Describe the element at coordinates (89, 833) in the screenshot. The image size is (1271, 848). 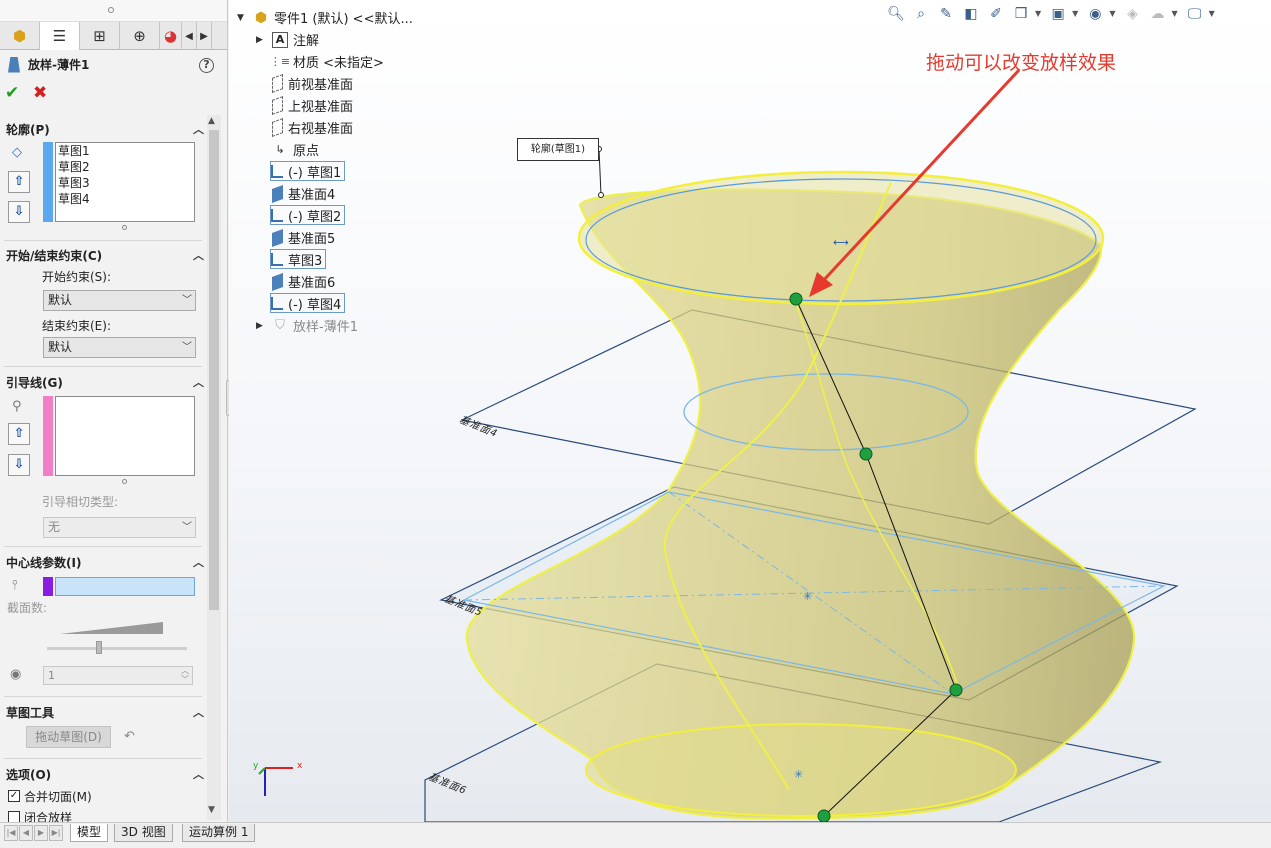
I see `tab-model: 模型` at that location.